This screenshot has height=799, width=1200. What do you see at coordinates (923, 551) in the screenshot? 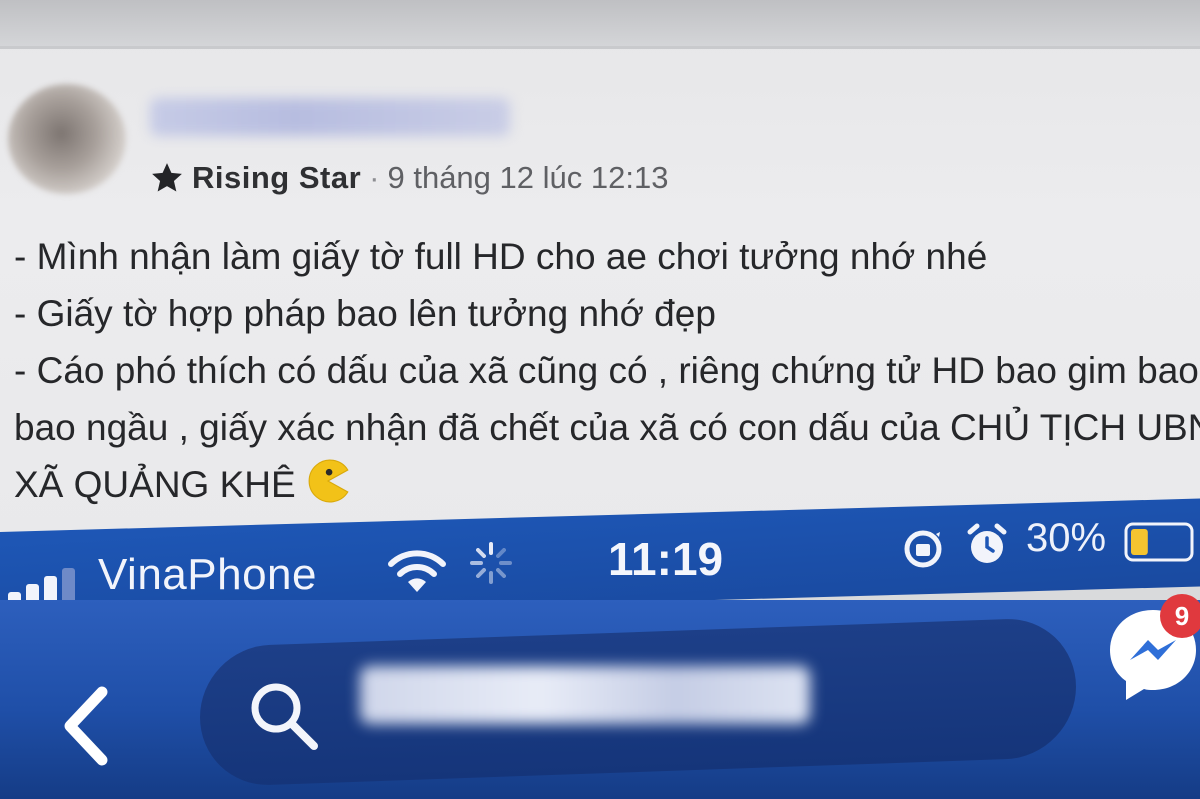
I see `orientation-lock-icon` at bounding box center [923, 551].